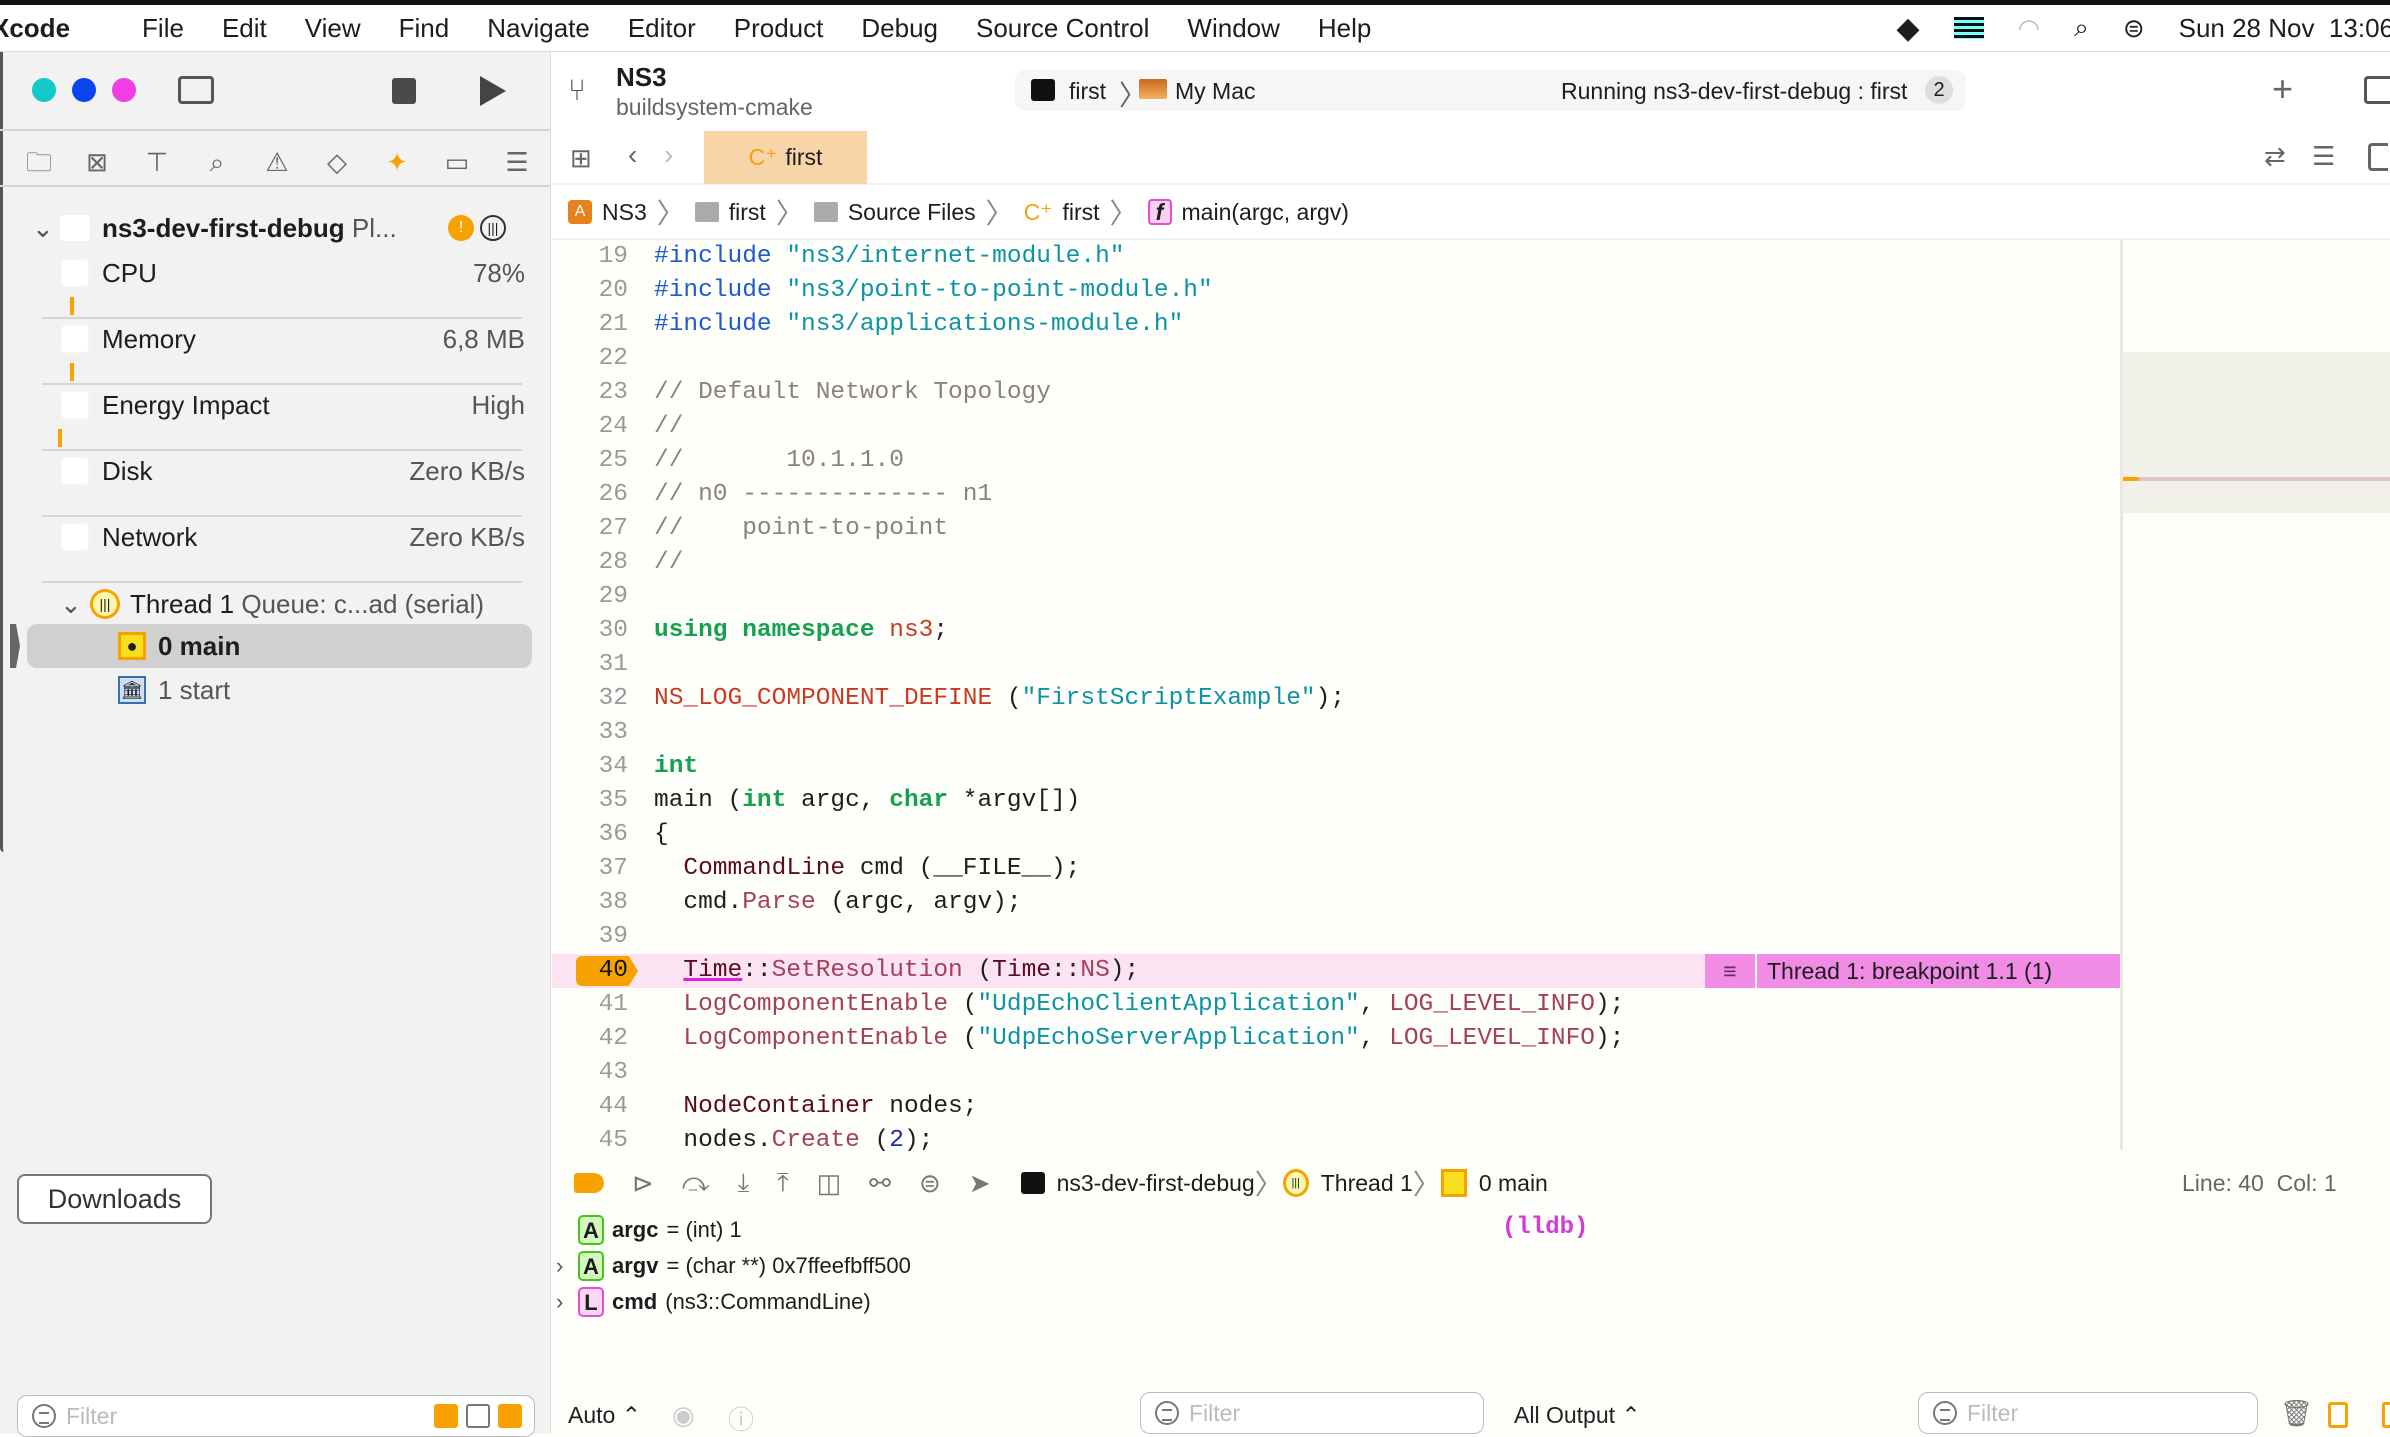 The width and height of the screenshot is (2390, 1437). Describe the element at coordinates (1336, 1107) in the screenshot. I see `code-line: 44 NodeContainer nodes;` at that location.